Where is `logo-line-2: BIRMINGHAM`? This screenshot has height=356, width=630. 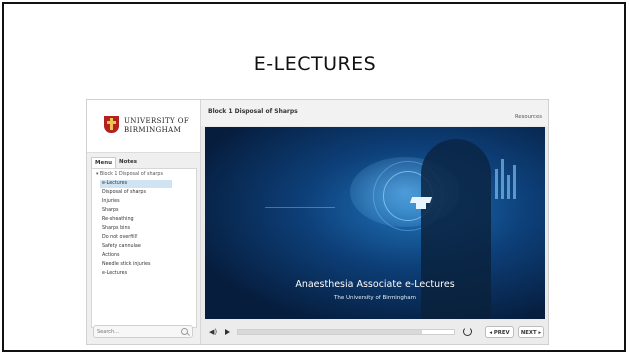 logo-line-2: BIRMINGHAM is located at coordinates (153, 130).